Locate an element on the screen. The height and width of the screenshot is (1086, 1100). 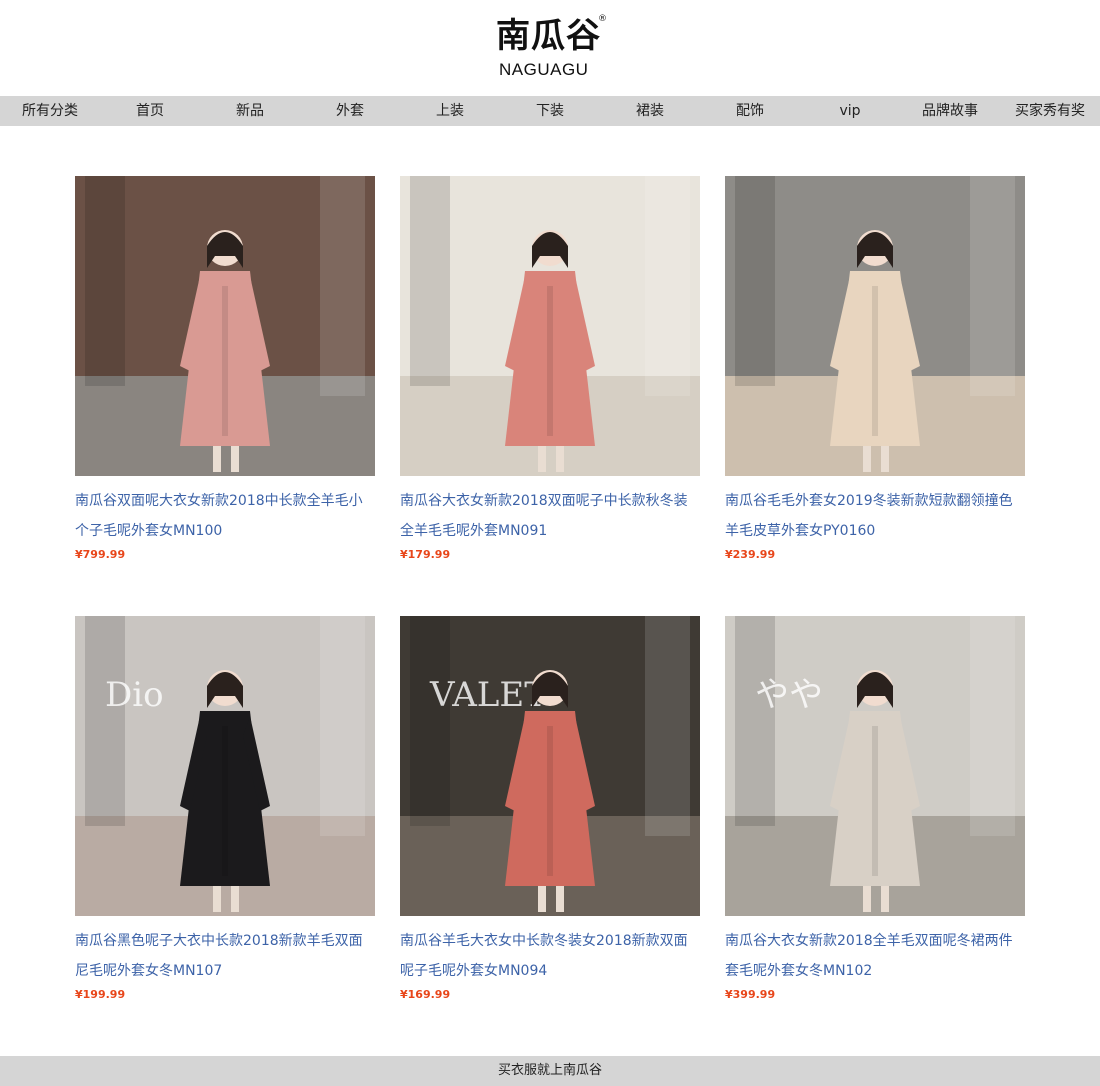
nav-item-brand-story: 品牌故事 is located at coordinates (950, 111).